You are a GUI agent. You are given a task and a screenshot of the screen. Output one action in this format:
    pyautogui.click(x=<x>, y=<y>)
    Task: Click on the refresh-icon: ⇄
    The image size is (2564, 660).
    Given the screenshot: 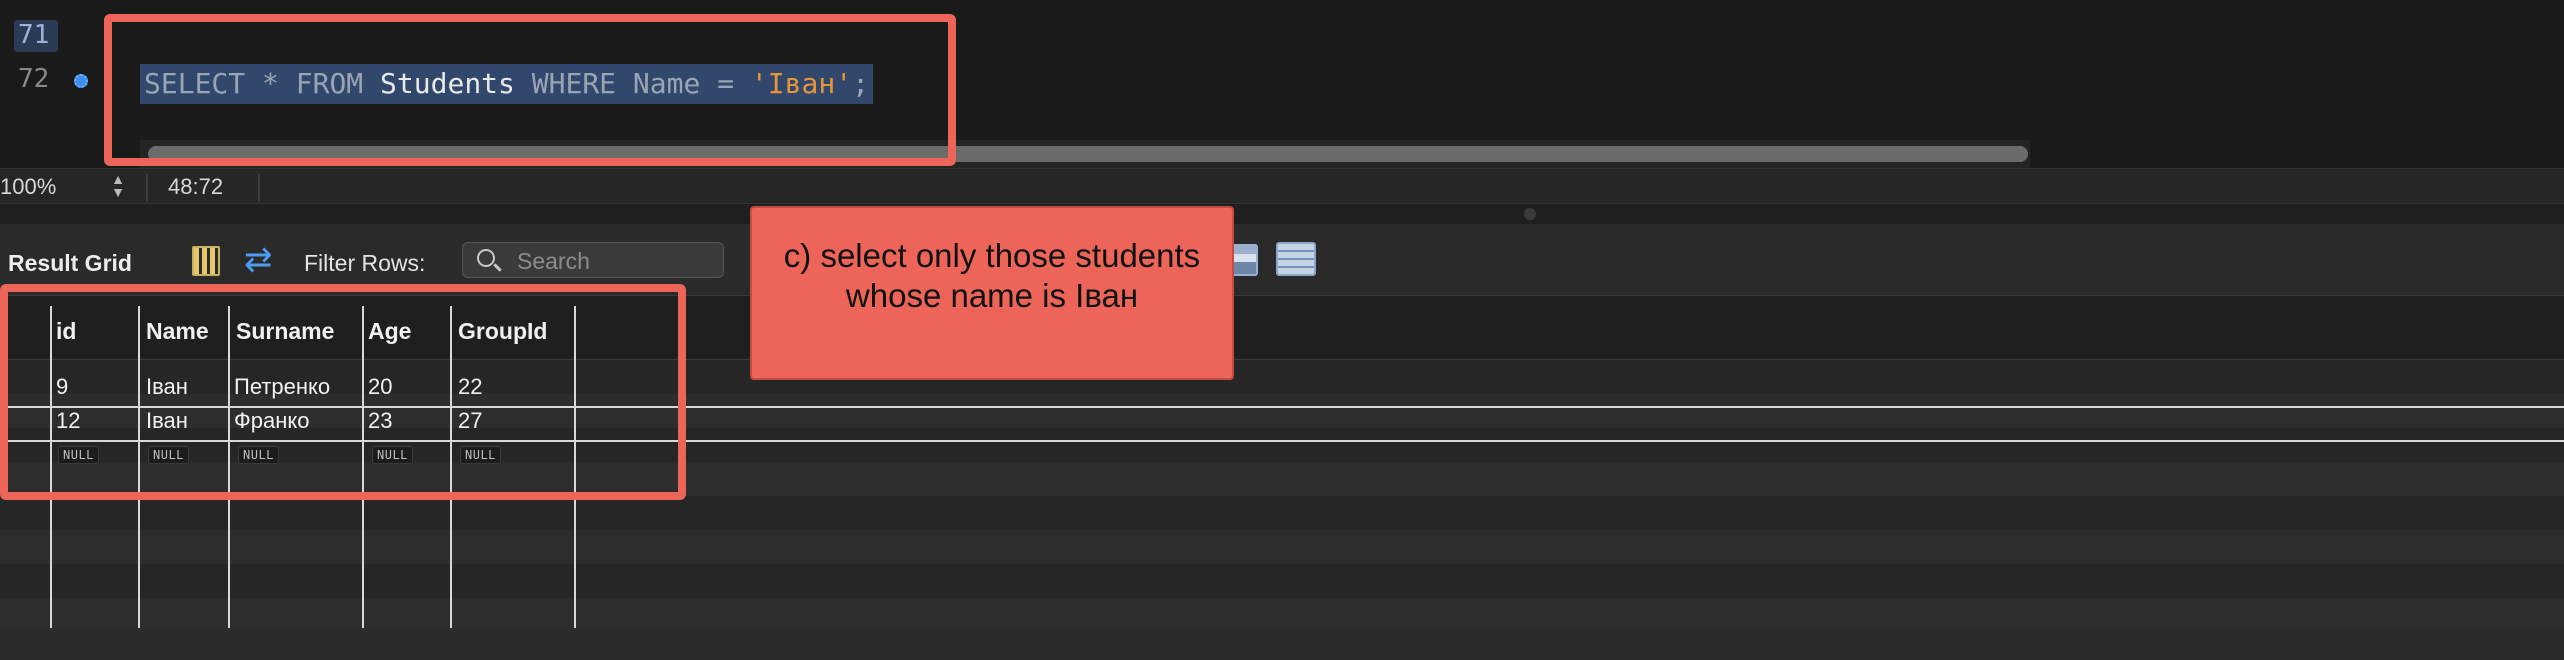 What is the action you would take?
    pyautogui.click(x=258, y=260)
    